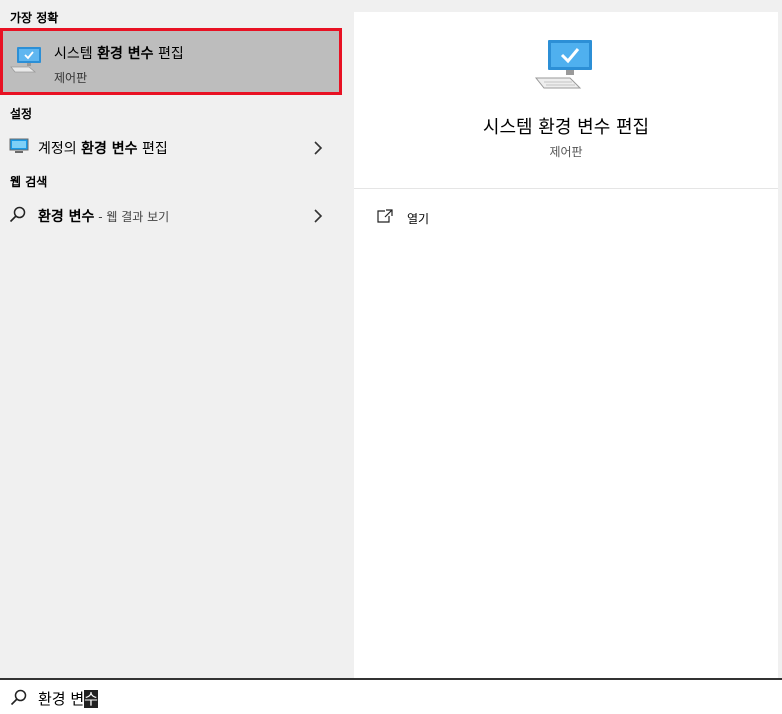  What do you see at coordinates (19, 148) in the screenshot?
I see `settings-monitor-icon` at bounding box center [19, 148].